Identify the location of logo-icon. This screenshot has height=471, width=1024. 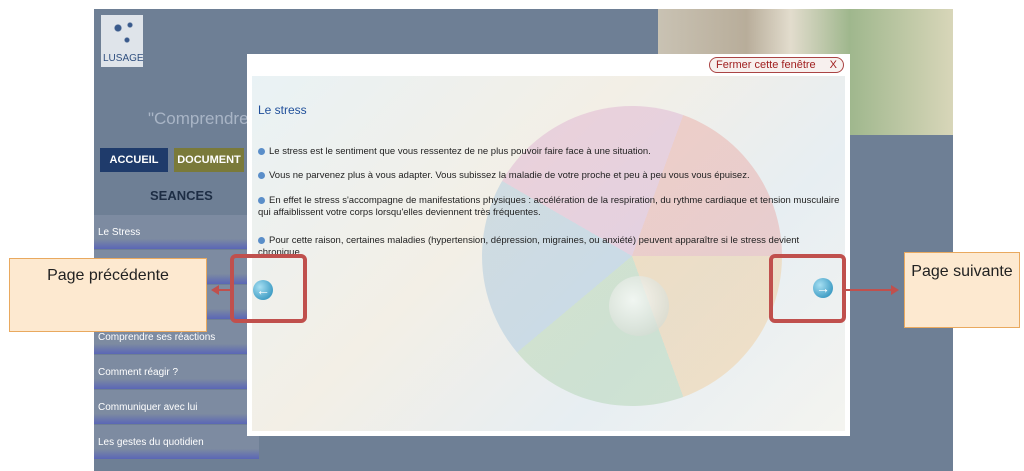
(124, 34).